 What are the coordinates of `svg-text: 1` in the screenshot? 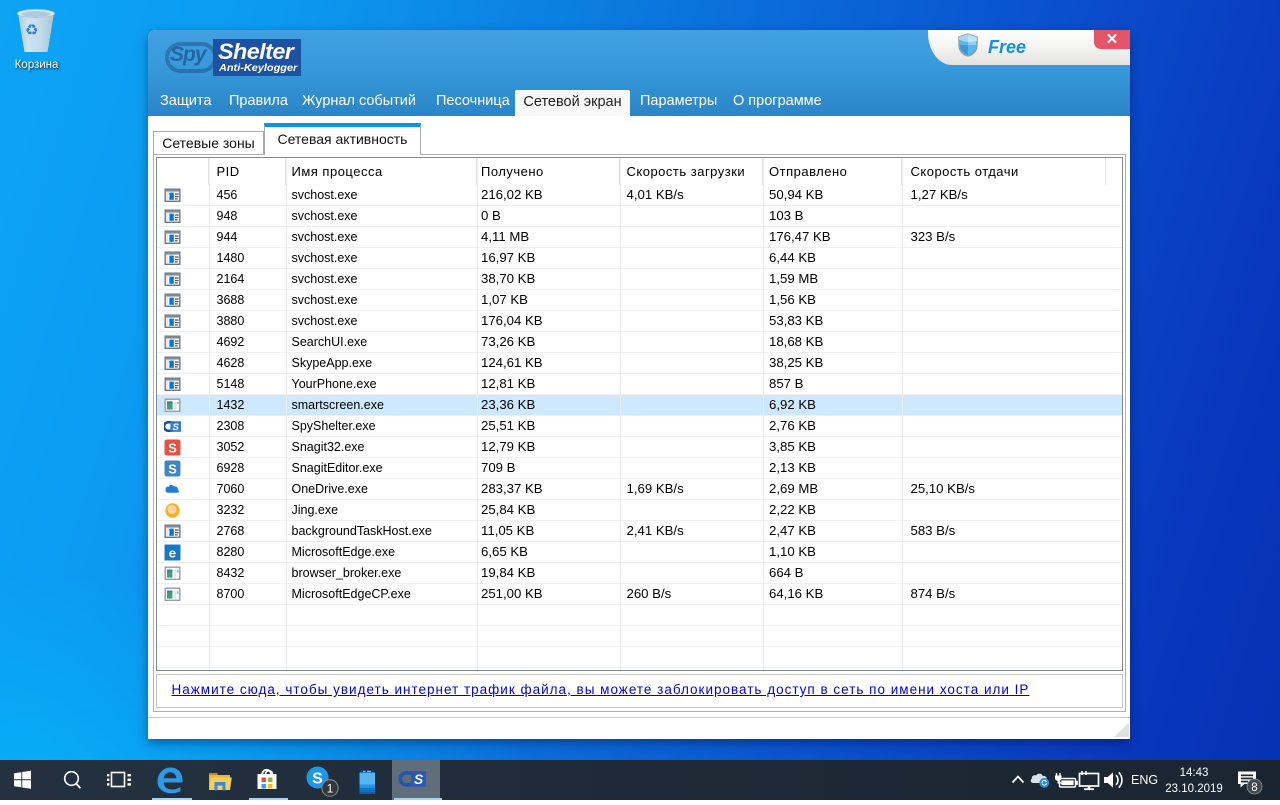 It's located at (330, 789).